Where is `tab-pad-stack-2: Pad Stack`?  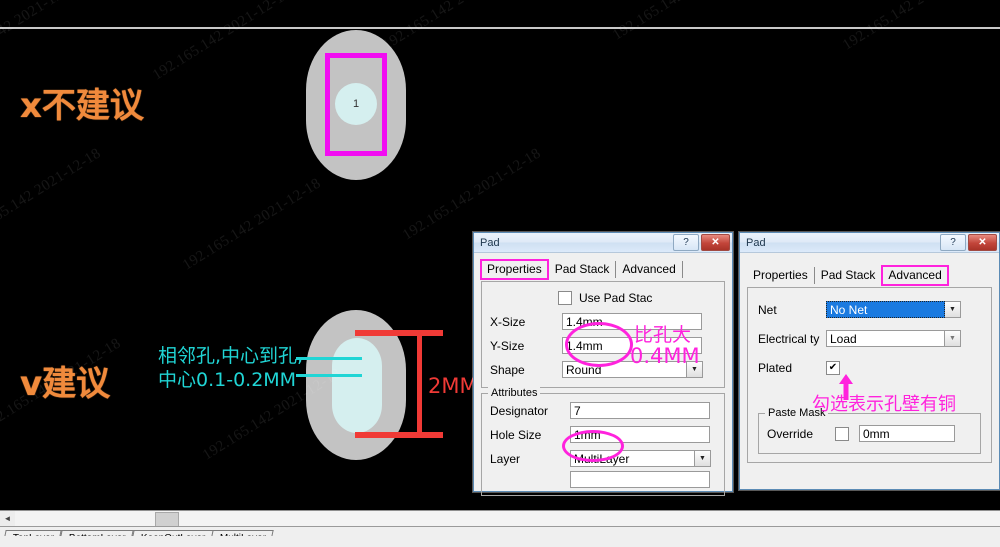
tab-pad-stack-2: Pad Stack is located at coordinates (849, 275).